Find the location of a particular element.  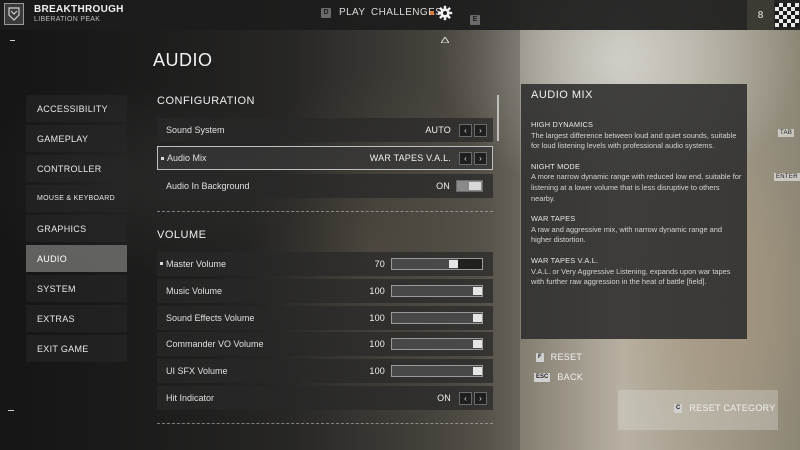

reset-category-label: RESET CATEGORY is located at coordinates (732, 408).